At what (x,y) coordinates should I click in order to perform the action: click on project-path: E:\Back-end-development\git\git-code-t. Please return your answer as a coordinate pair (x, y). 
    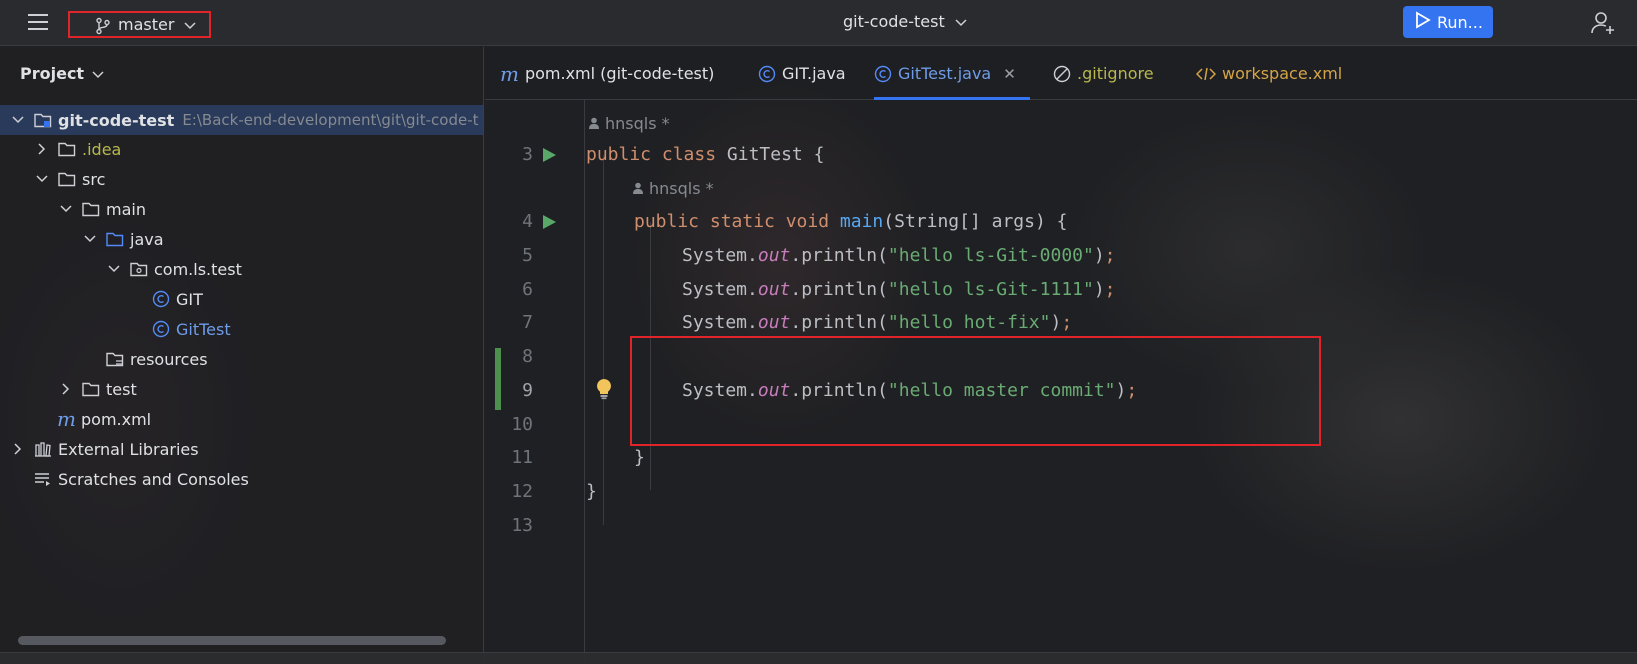
    Looking at the image, I should click on (330, 120).